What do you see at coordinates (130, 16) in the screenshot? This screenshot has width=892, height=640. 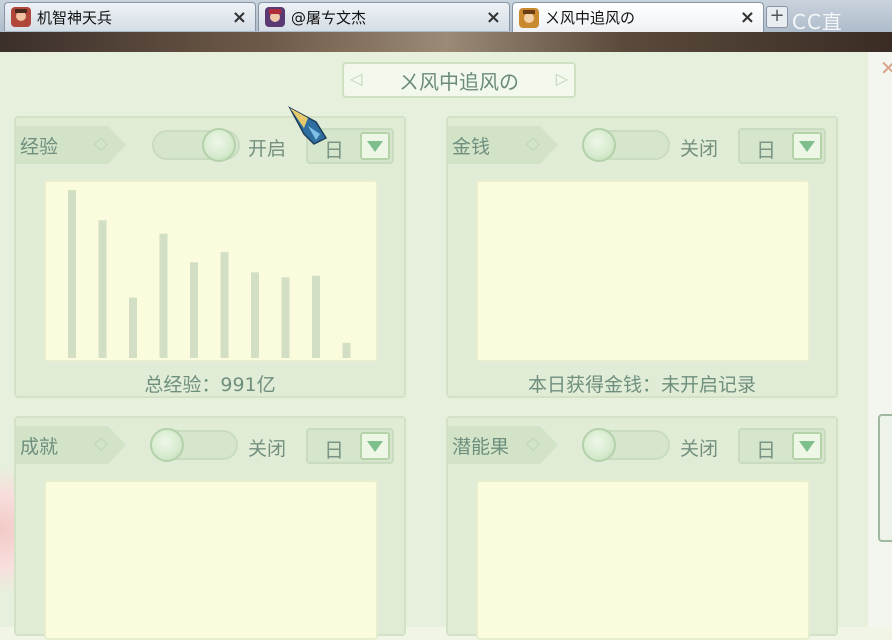 I see `tab-1: 机智神天兵 ×` at bounding box center [130, 16].